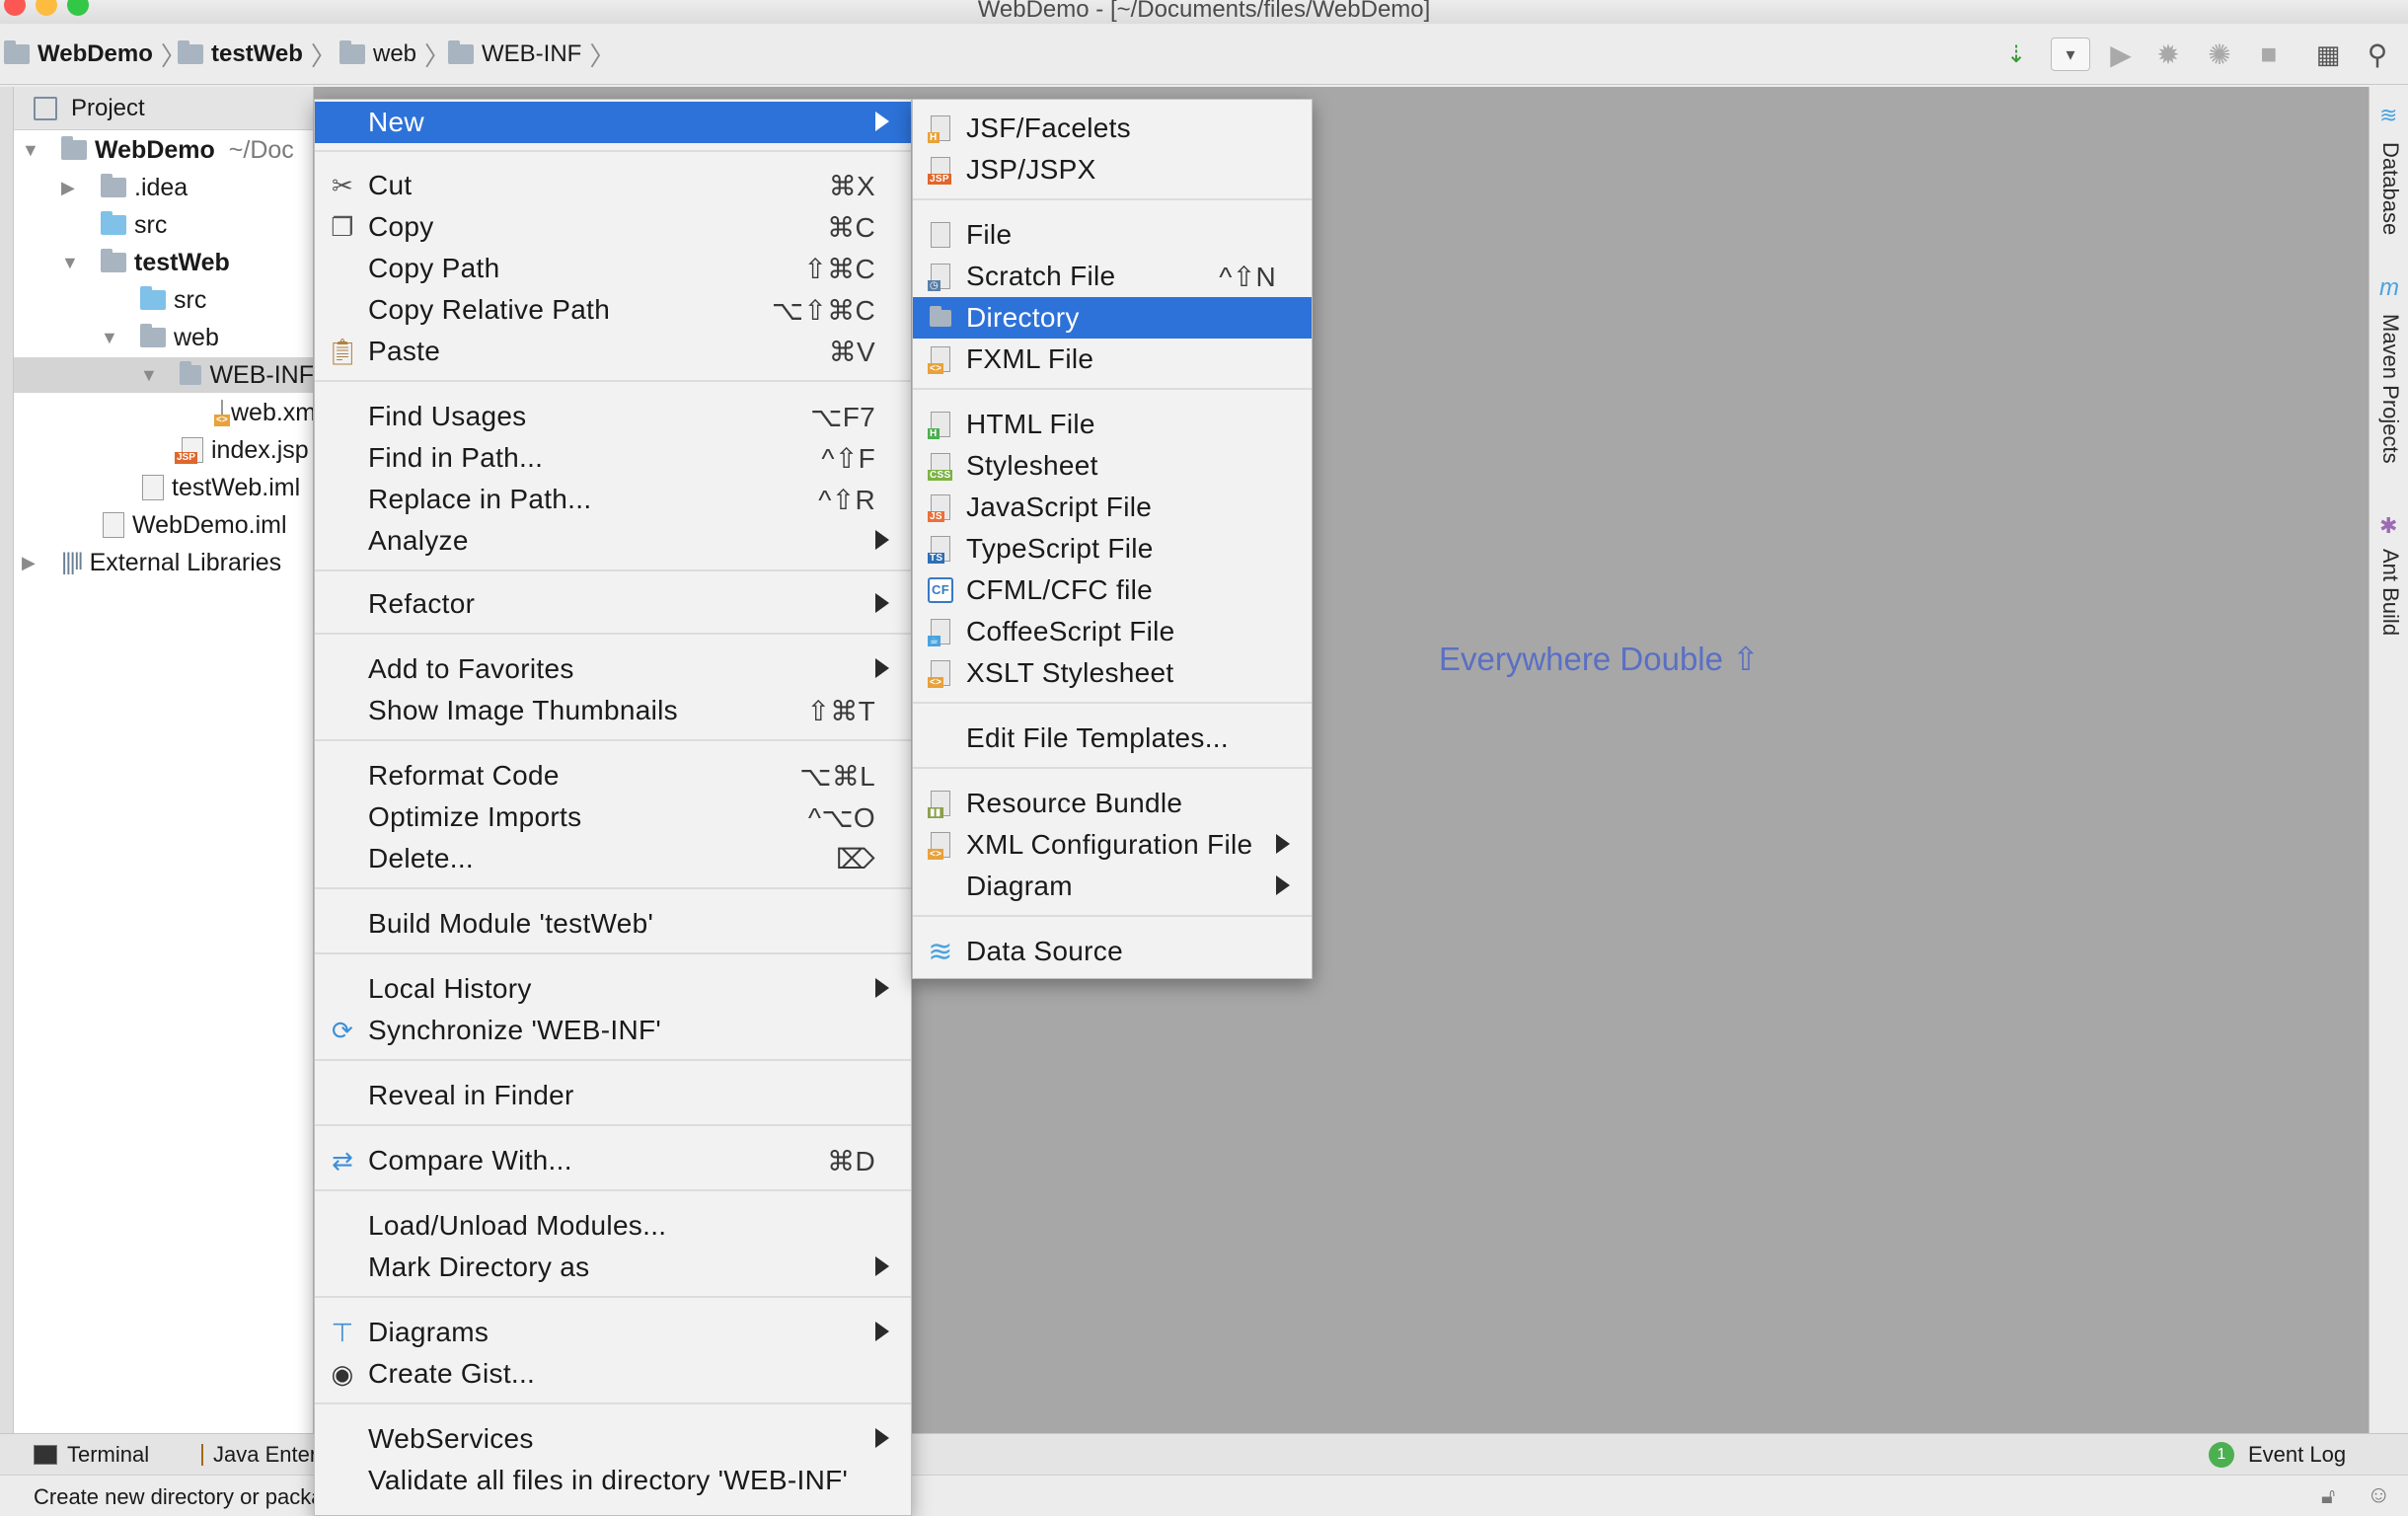 The width and height of the screenshot is (2408, 1516). Describe the element at coordinates (2278, 1455) in the screenshot. I see `event-log-tab: 1 Event Log` at that location.